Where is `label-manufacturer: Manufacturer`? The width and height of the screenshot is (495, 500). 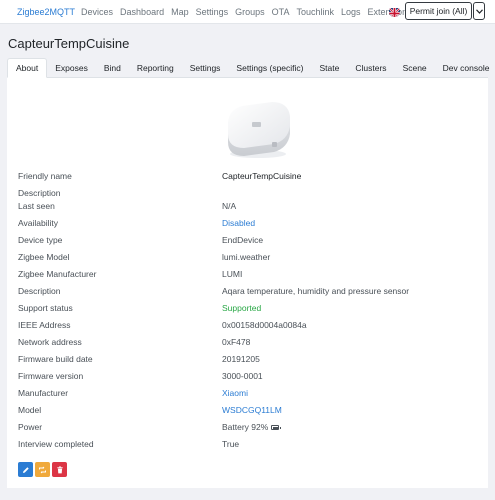
label-manufacturer: Manufacturer is located at coordinates (43, 393).